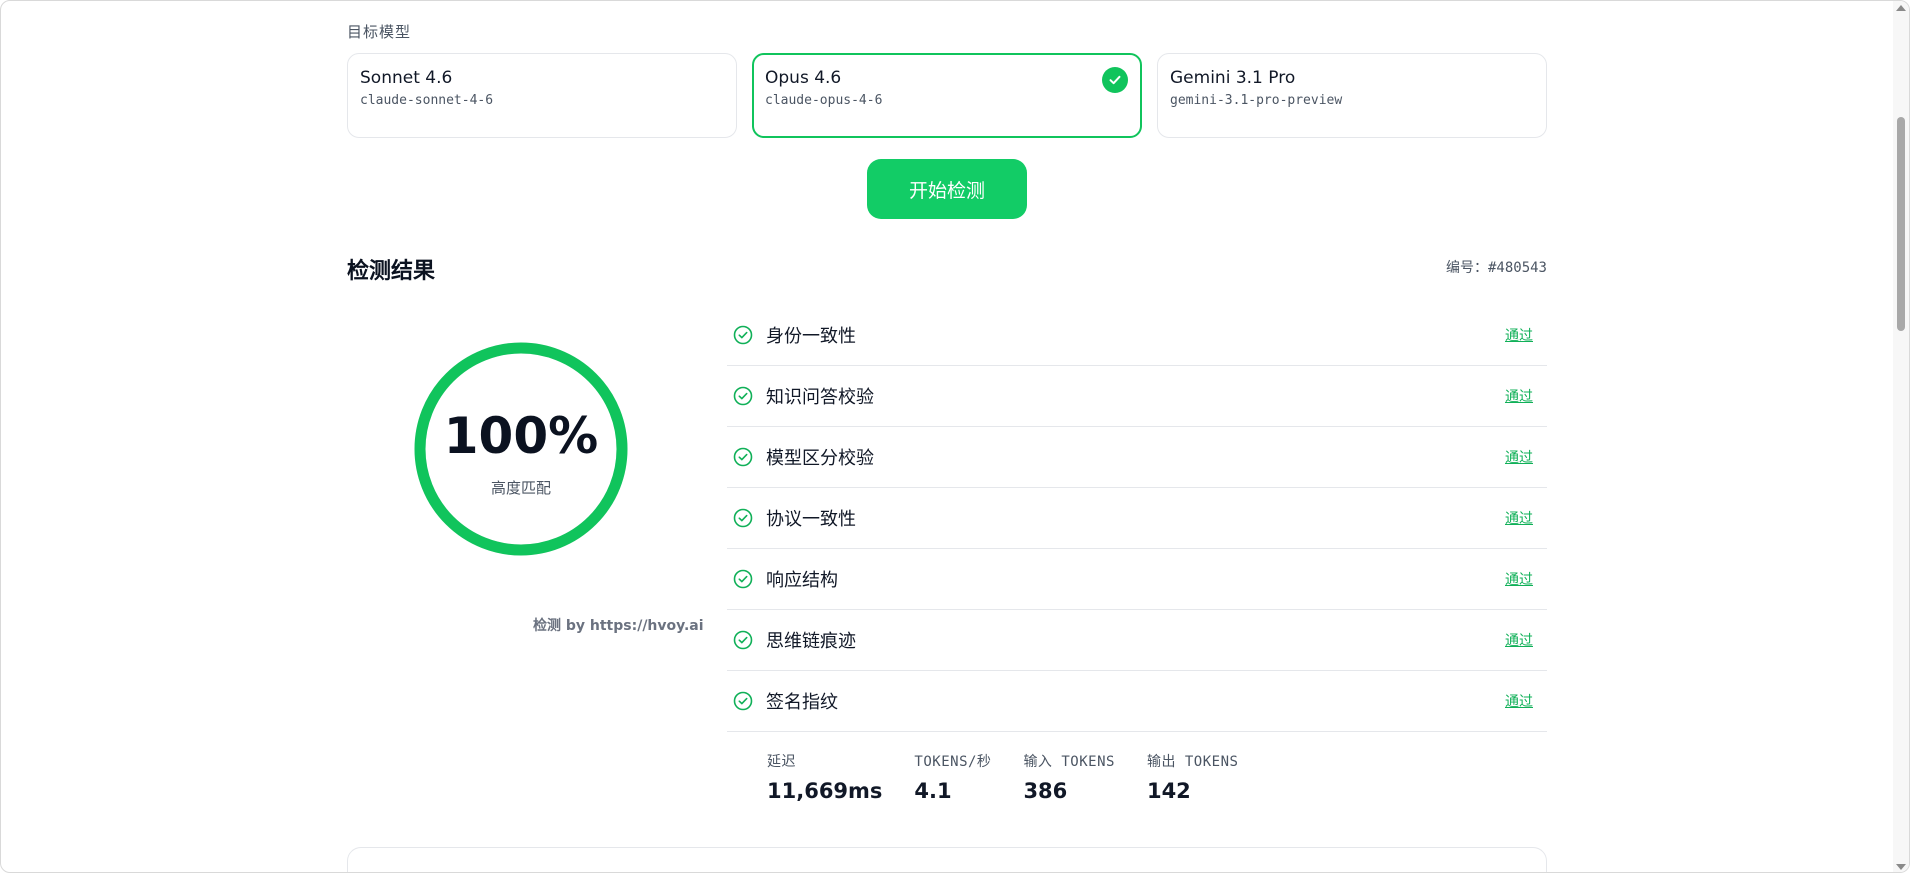 This screenshot has width=1910, height=873. Describe the element at coordinates (1901, 436) in the screenshot. I see `vertical-scrollbar` at that location.